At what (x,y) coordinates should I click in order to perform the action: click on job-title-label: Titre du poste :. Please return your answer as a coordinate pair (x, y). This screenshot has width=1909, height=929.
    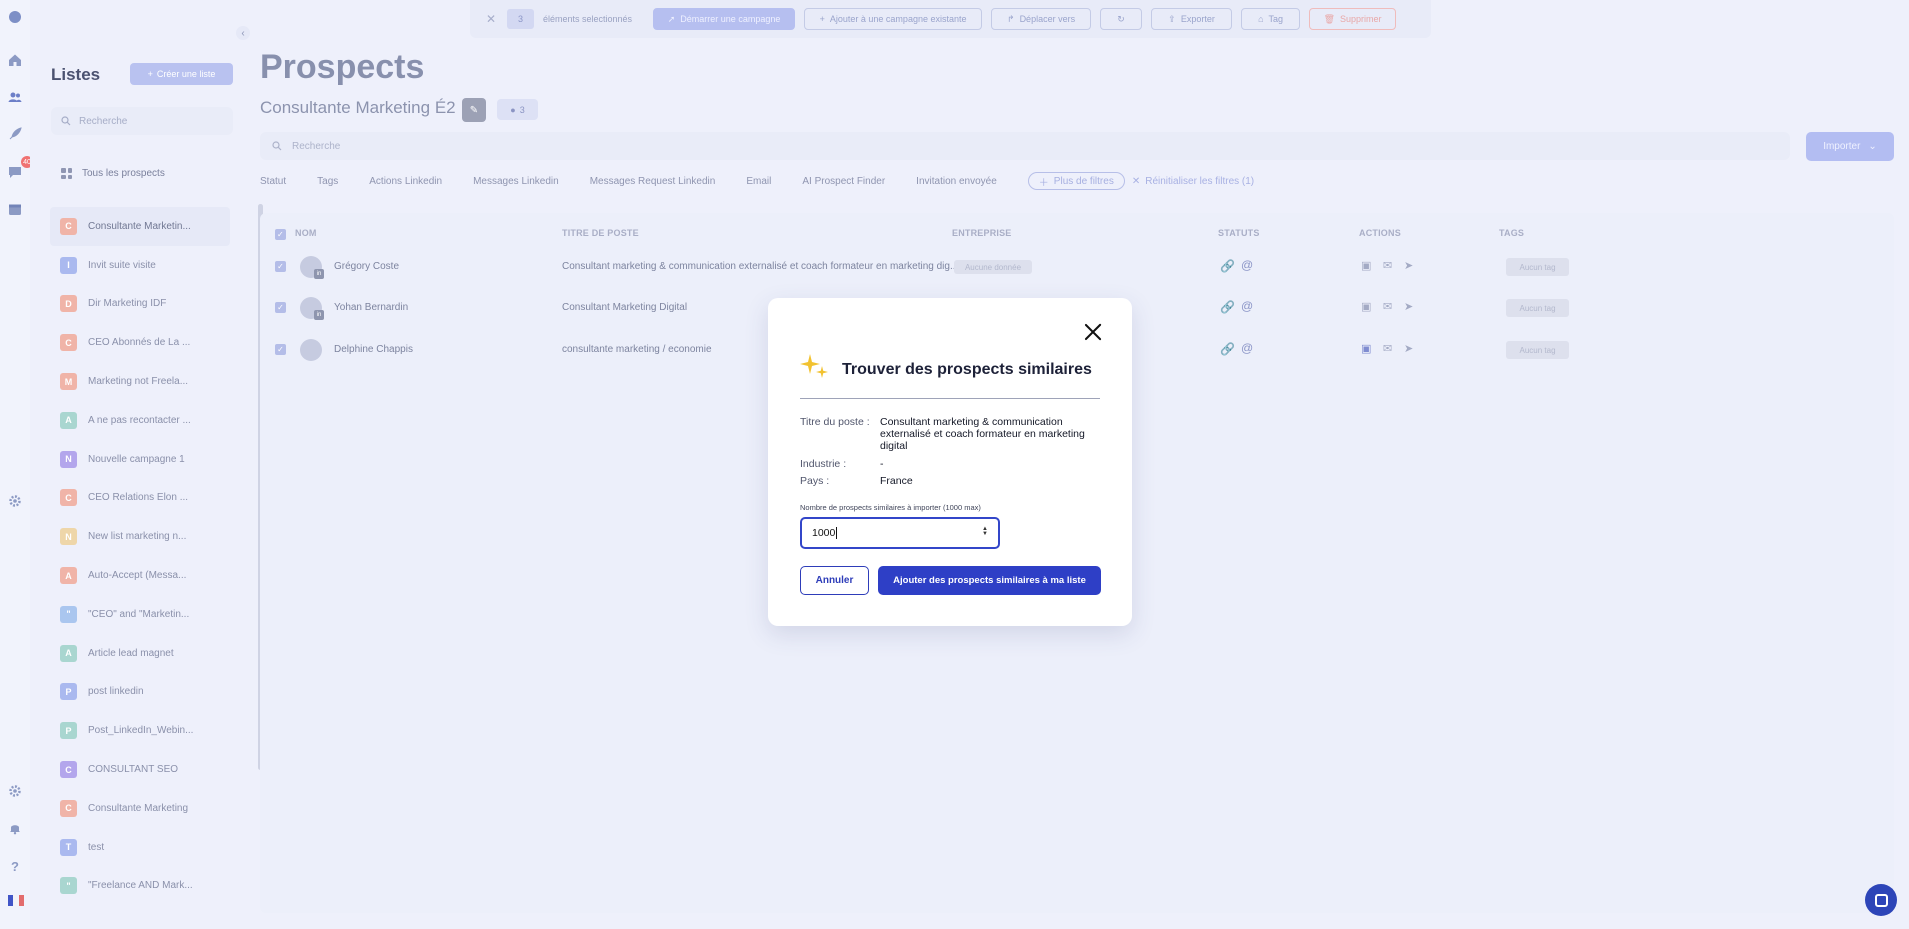
    Looking at the image, I should click on (835, 422).